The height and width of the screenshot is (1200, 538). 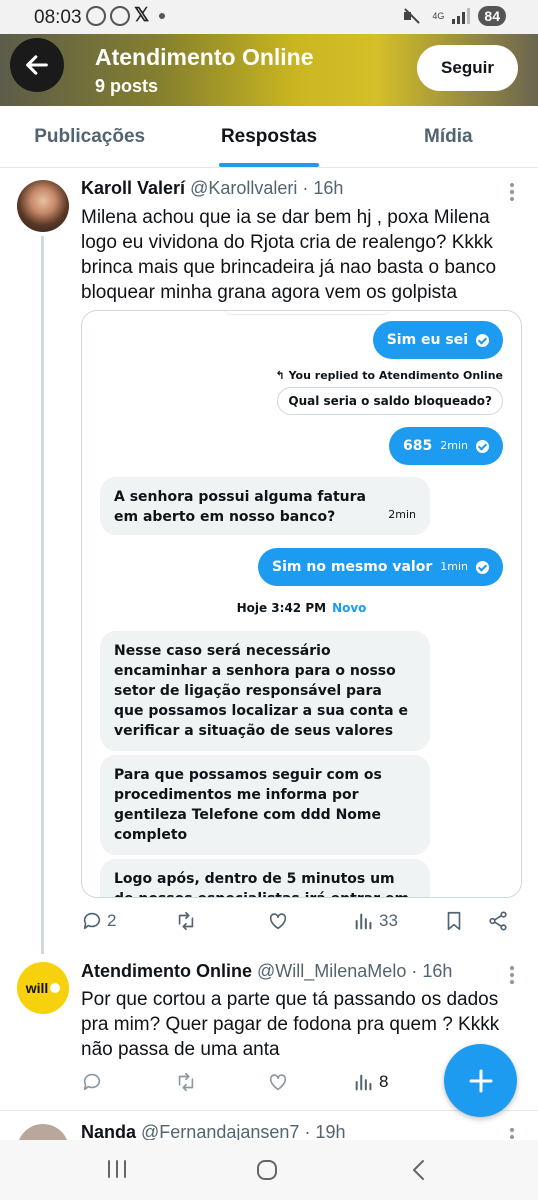 What do you see at coordinates (269, 17) in the screenshot?
I see `status-bar: 08:03 𝕏 4G 84` at bounding box center [269, 17].